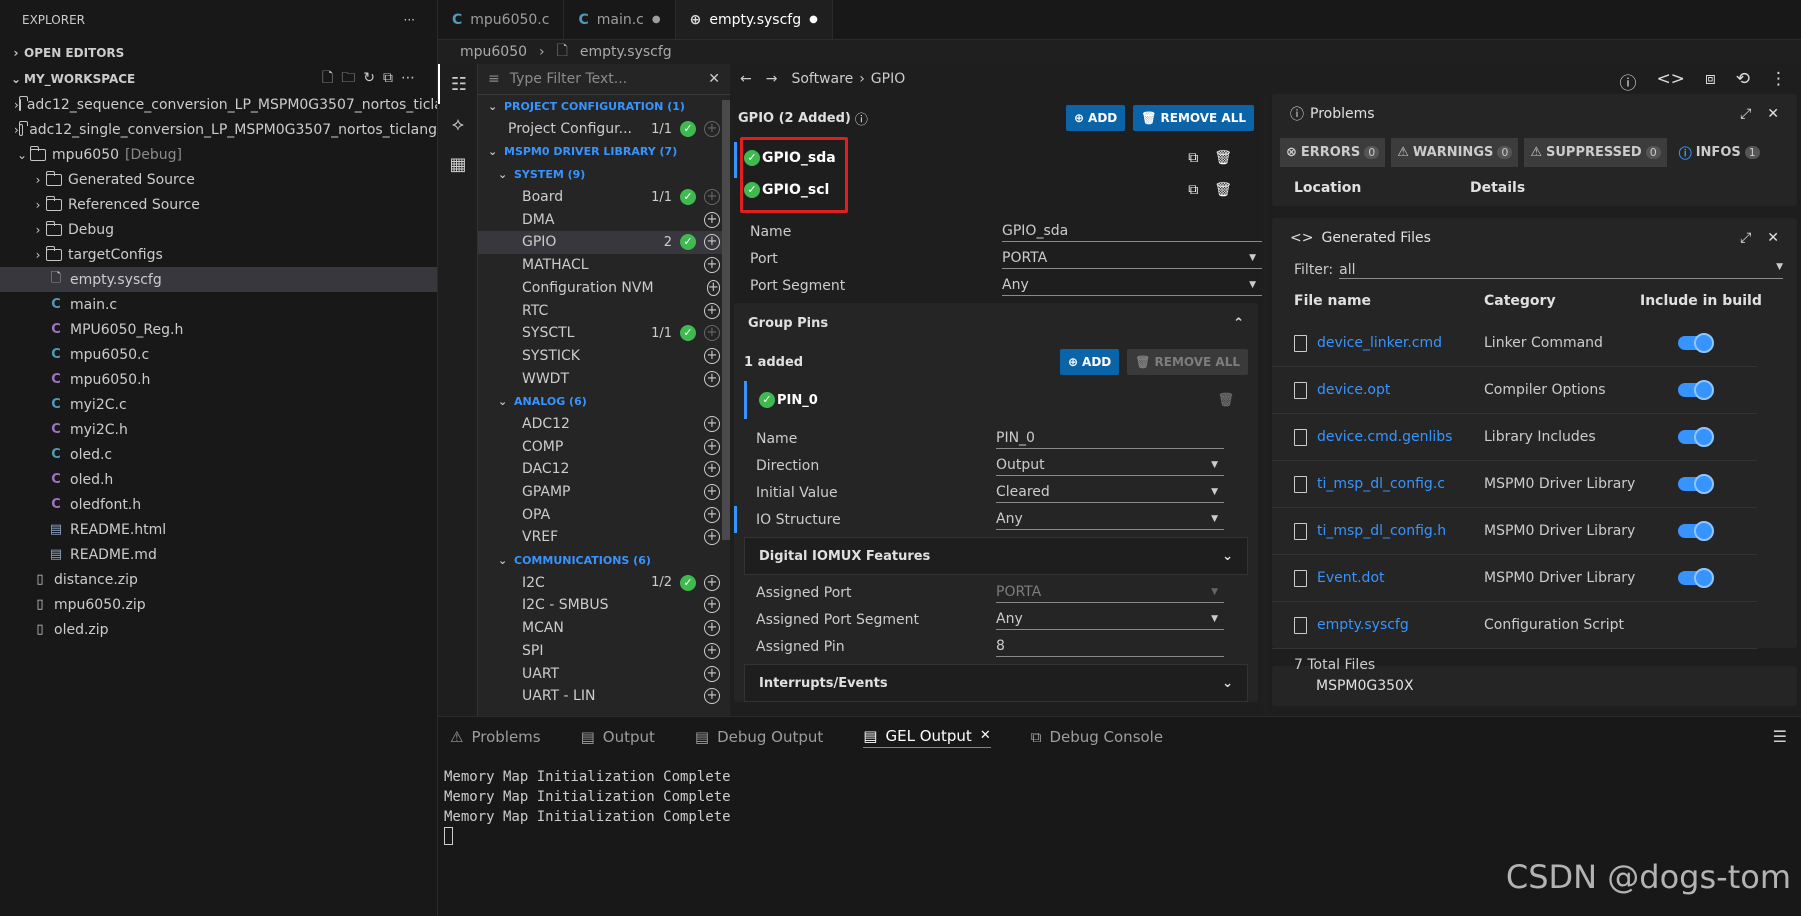 The width and height of the screenshot is (1801, 916). Describe the element at coordinates (1110, 647) in the screenshot. I see `field-input: 8` at that location.